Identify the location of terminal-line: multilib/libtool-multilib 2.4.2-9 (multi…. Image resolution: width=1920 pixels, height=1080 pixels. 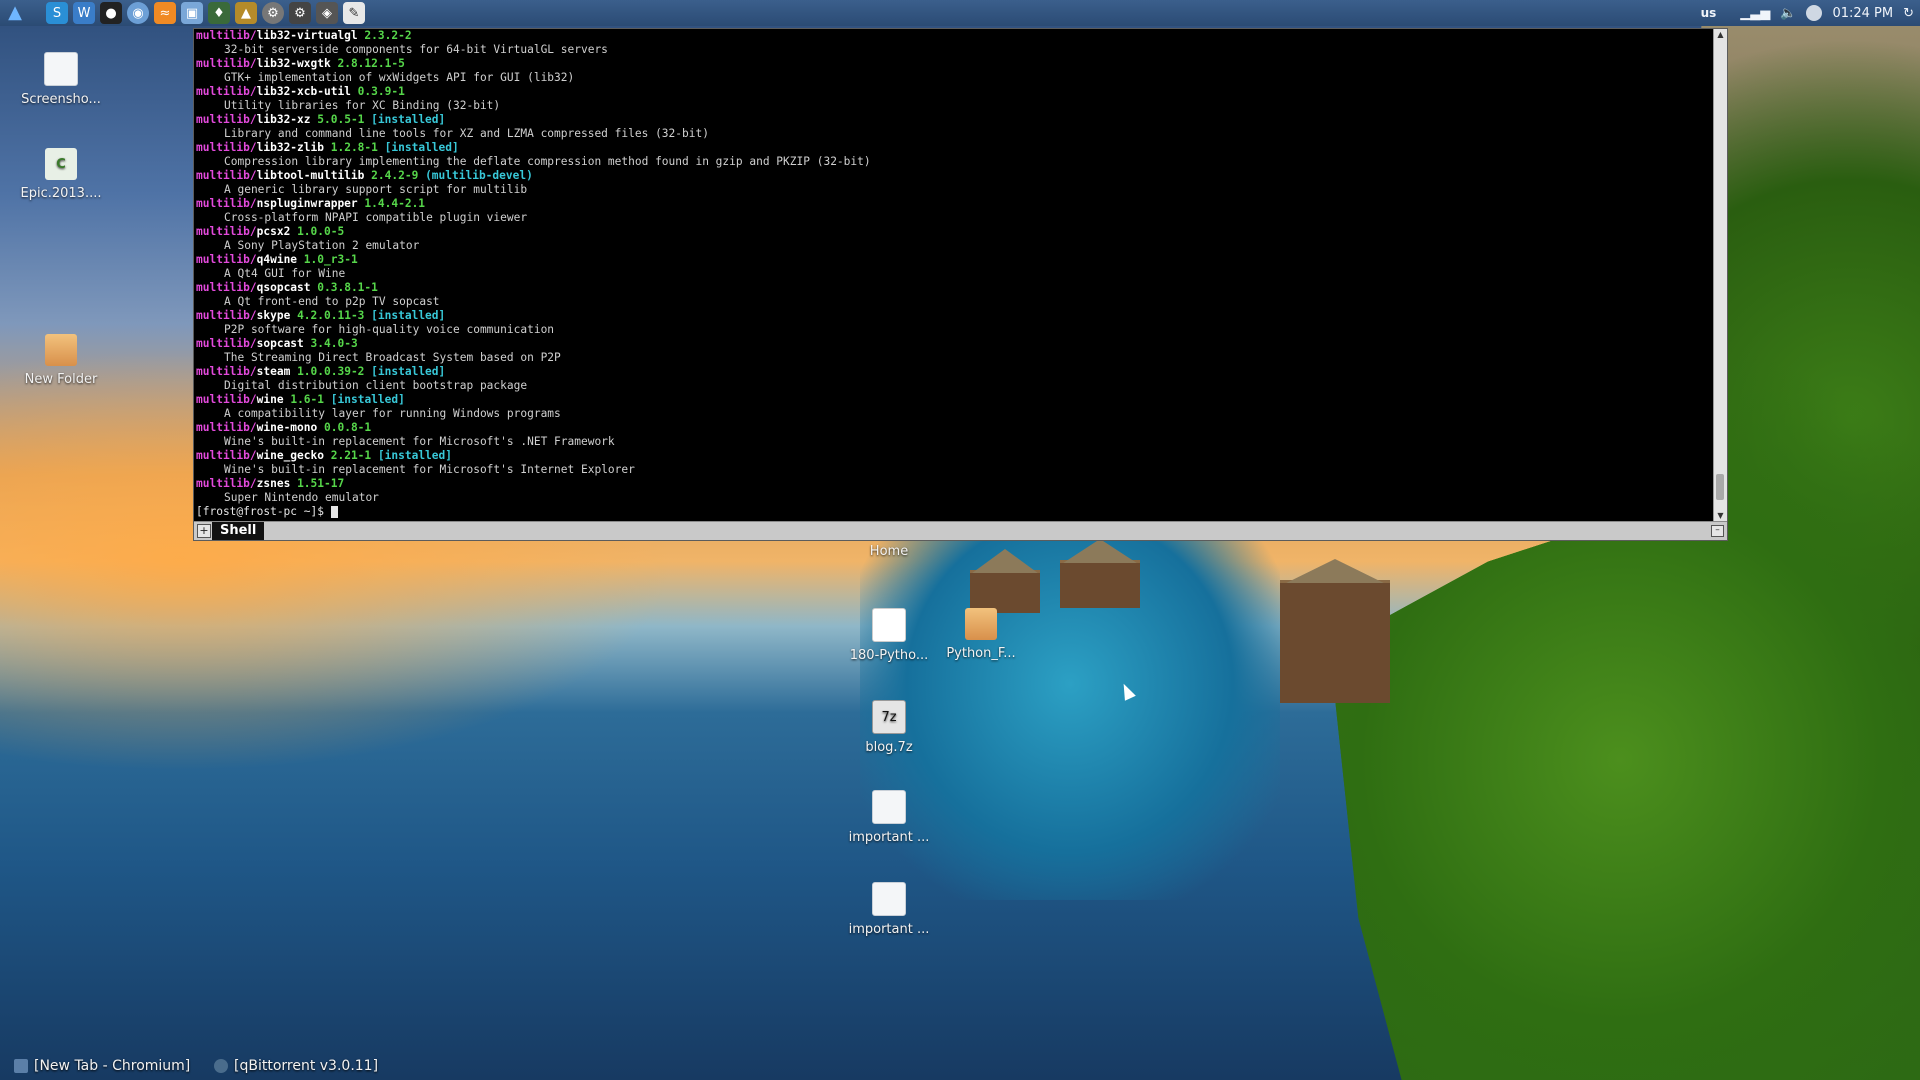
(954, 176).